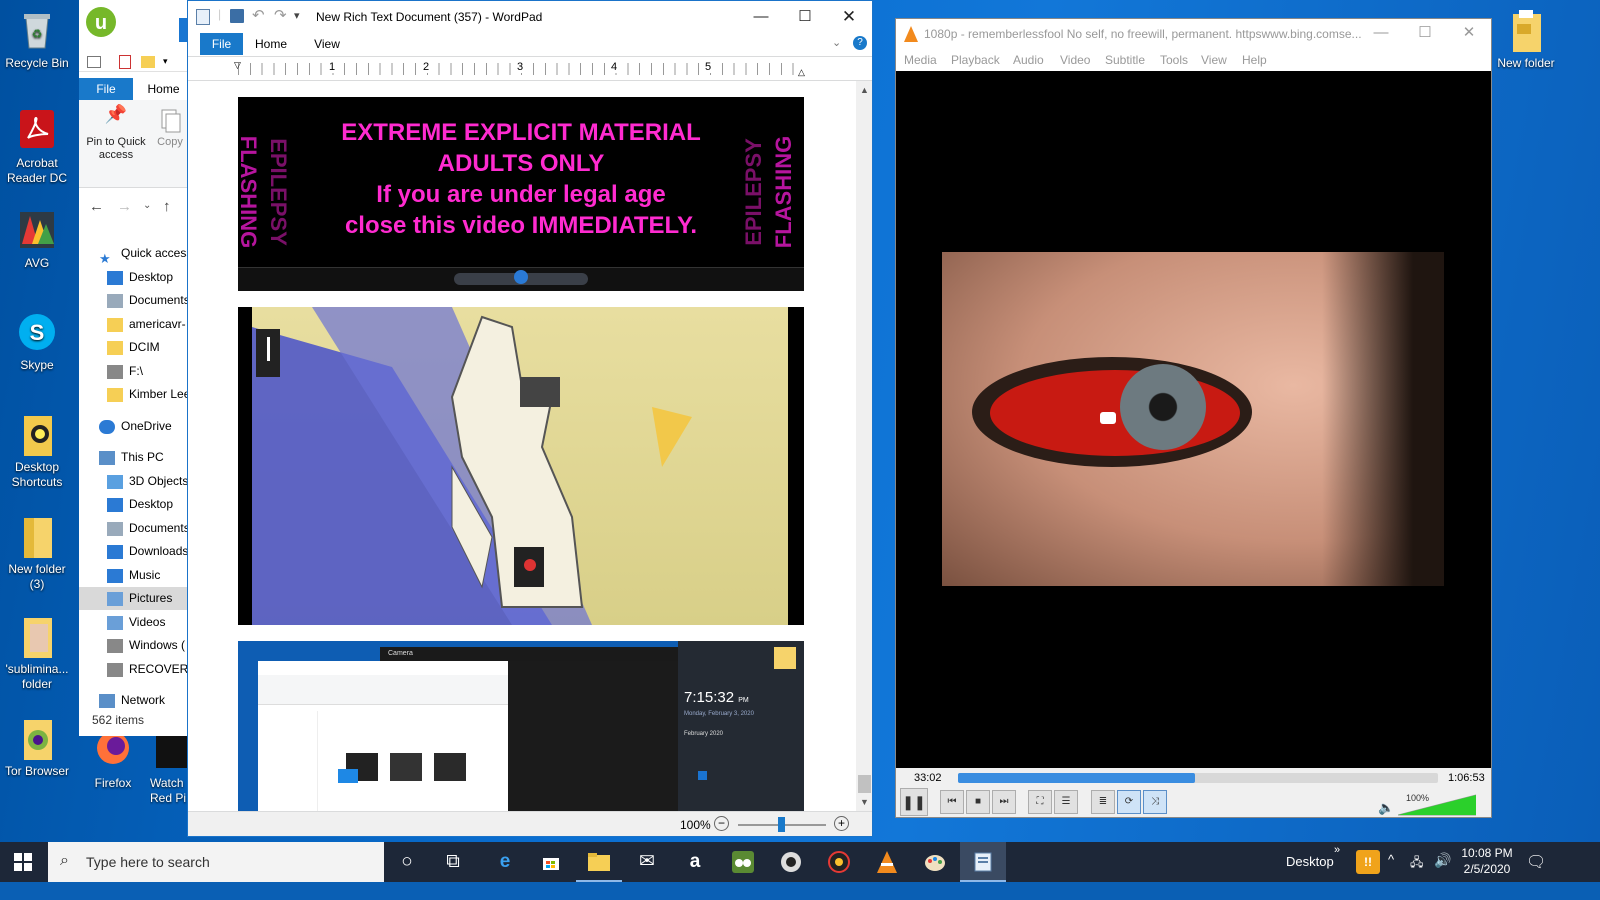 This screenshot has height=900, width=1600. Describe the element at coordinates (983, 862) in the screenshot. I see `wordpad-icon` at that location.